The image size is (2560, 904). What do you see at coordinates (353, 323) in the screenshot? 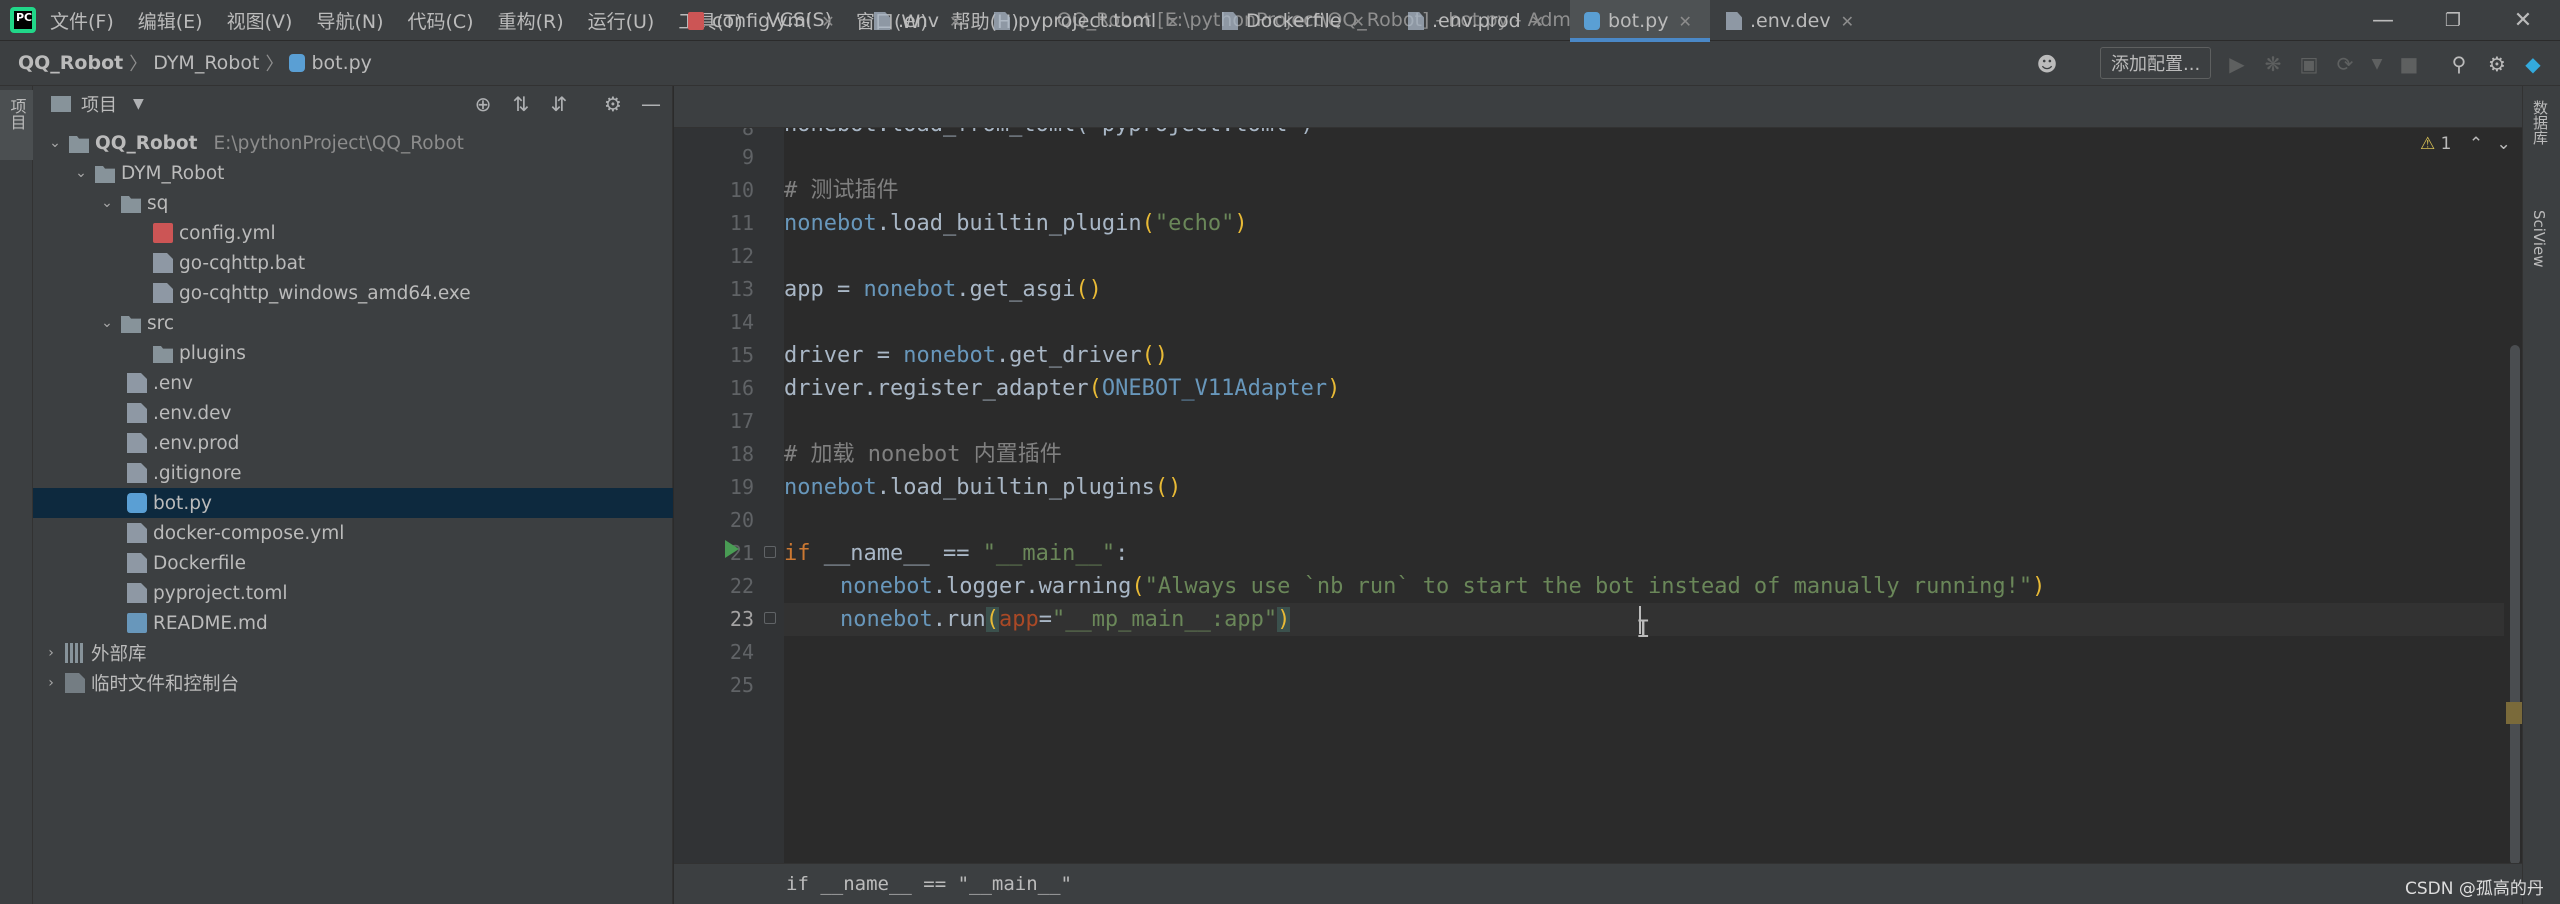
I see `tree-item-src: ⌄ src` at bounding box center [353, 323].